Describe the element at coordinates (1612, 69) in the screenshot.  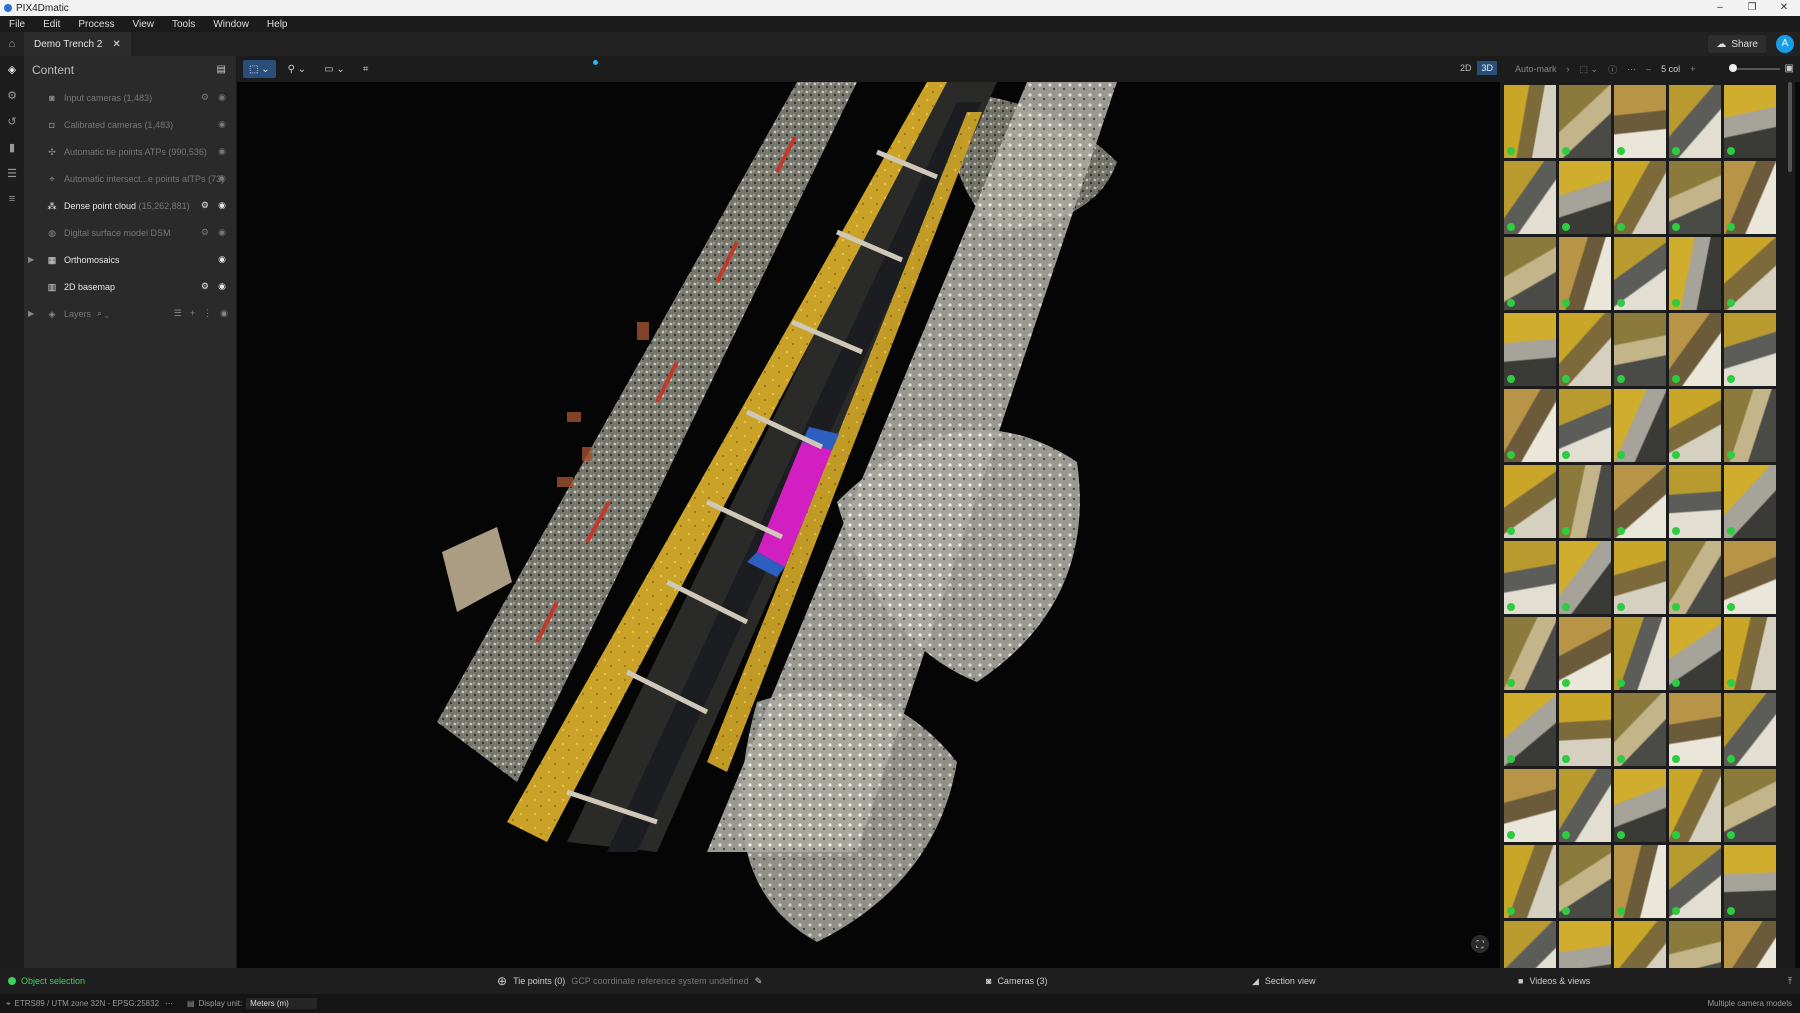
I see `info-icon: ⓘ` at that location.